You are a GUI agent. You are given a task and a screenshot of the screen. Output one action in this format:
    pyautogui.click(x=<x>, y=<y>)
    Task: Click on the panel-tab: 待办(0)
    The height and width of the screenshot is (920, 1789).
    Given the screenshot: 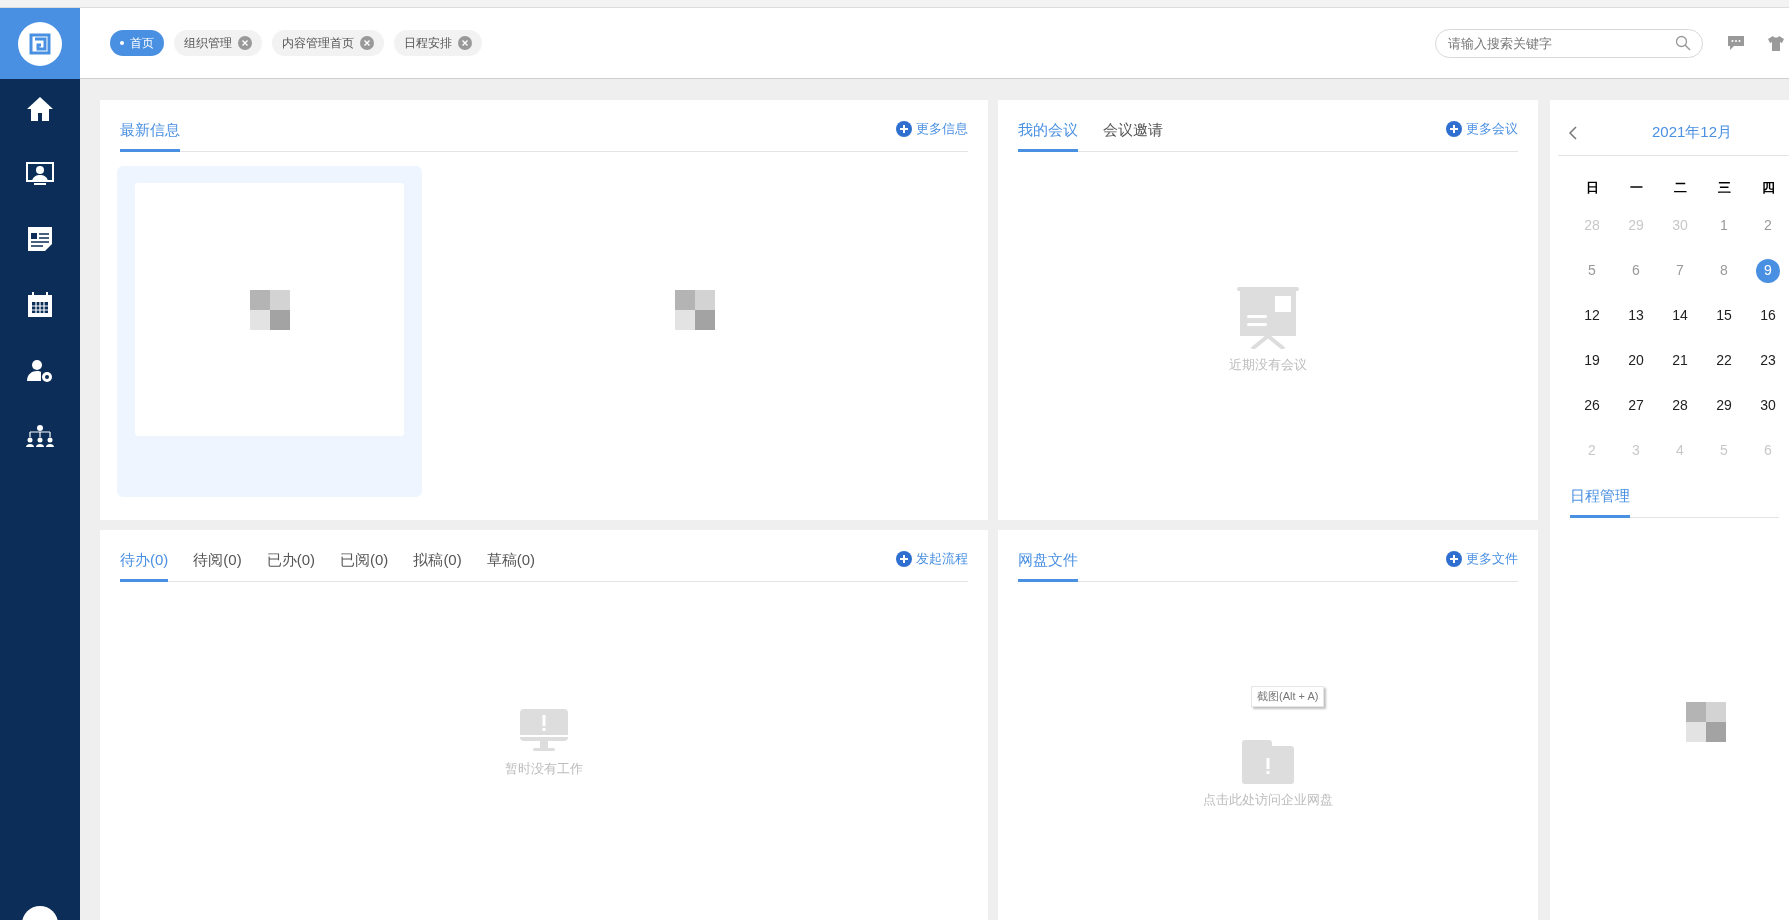 What is the action you would take?
    pyautogui.click(x=144, y=561)
    